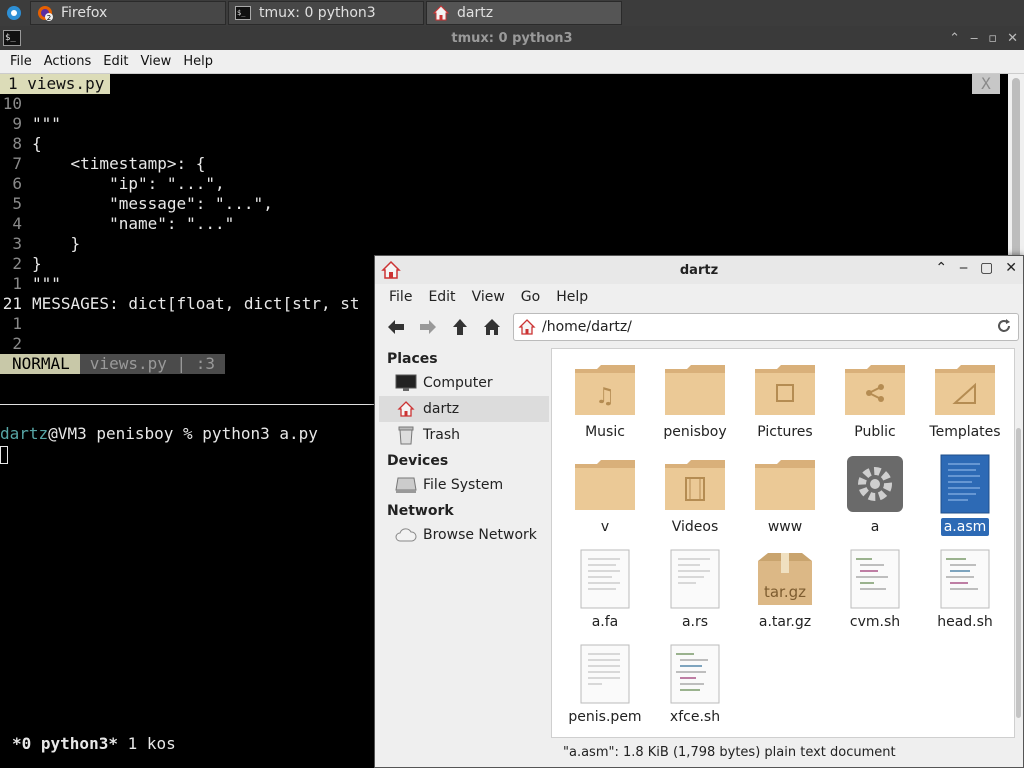 The width and height of the screenshot is (1024, 768). Describe the element at coordinates (406, 485) in the screenshot. I see `drive-icon` at that location.